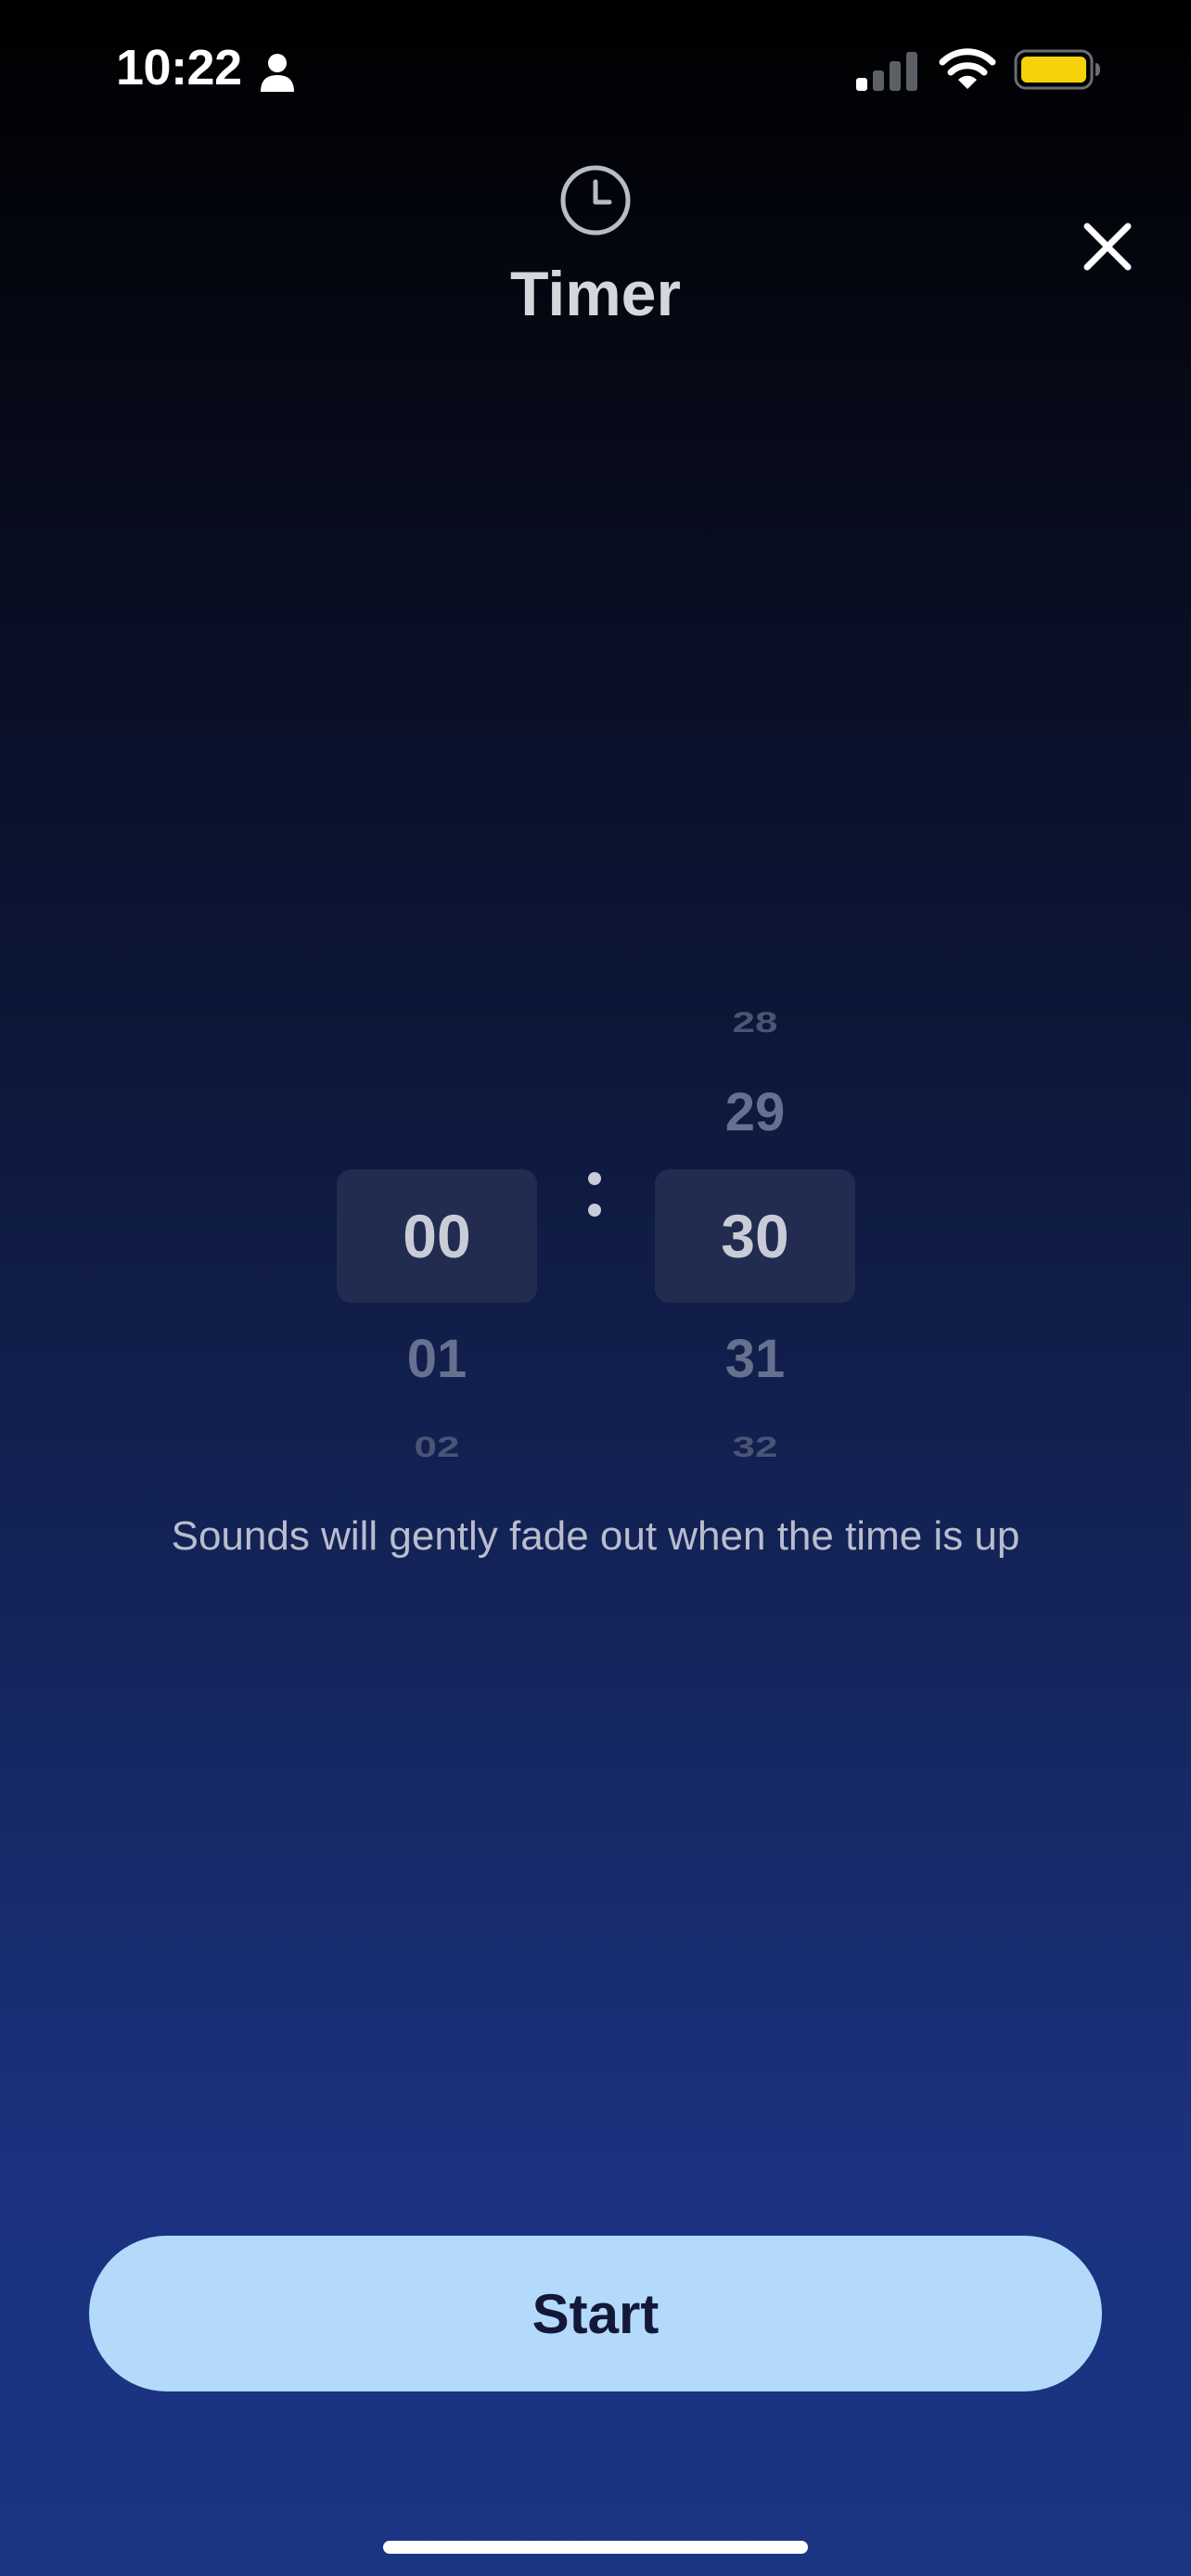 This screenshot has width=1191, height=2576. I want to click on hours-selected-value: 00, so click(437, 1236).